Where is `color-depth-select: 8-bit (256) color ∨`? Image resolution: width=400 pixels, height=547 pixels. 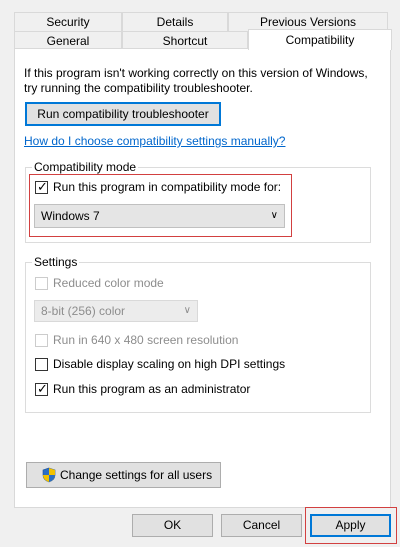
color-depth-select: 8-bit (256) color ∨ is located at coordinates (116, 311).